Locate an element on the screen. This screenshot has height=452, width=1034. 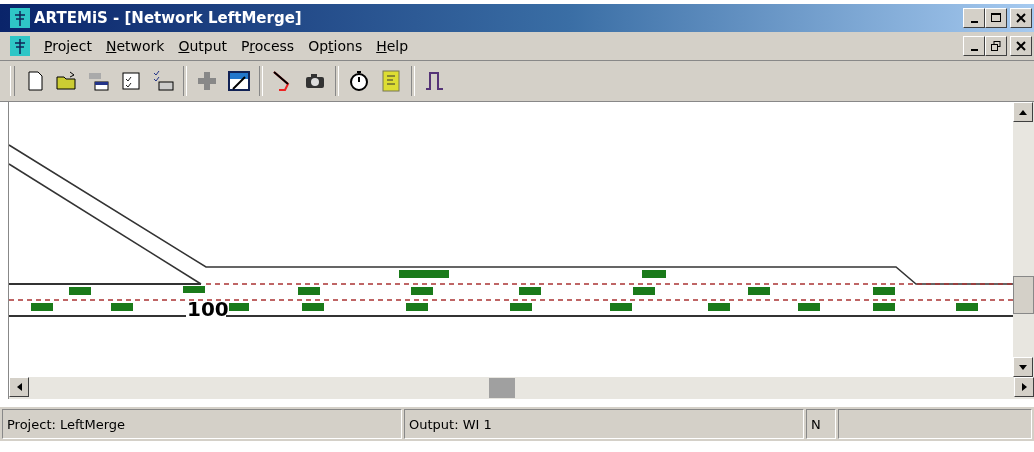
status-pane: N is located at coordinates (821, 424).